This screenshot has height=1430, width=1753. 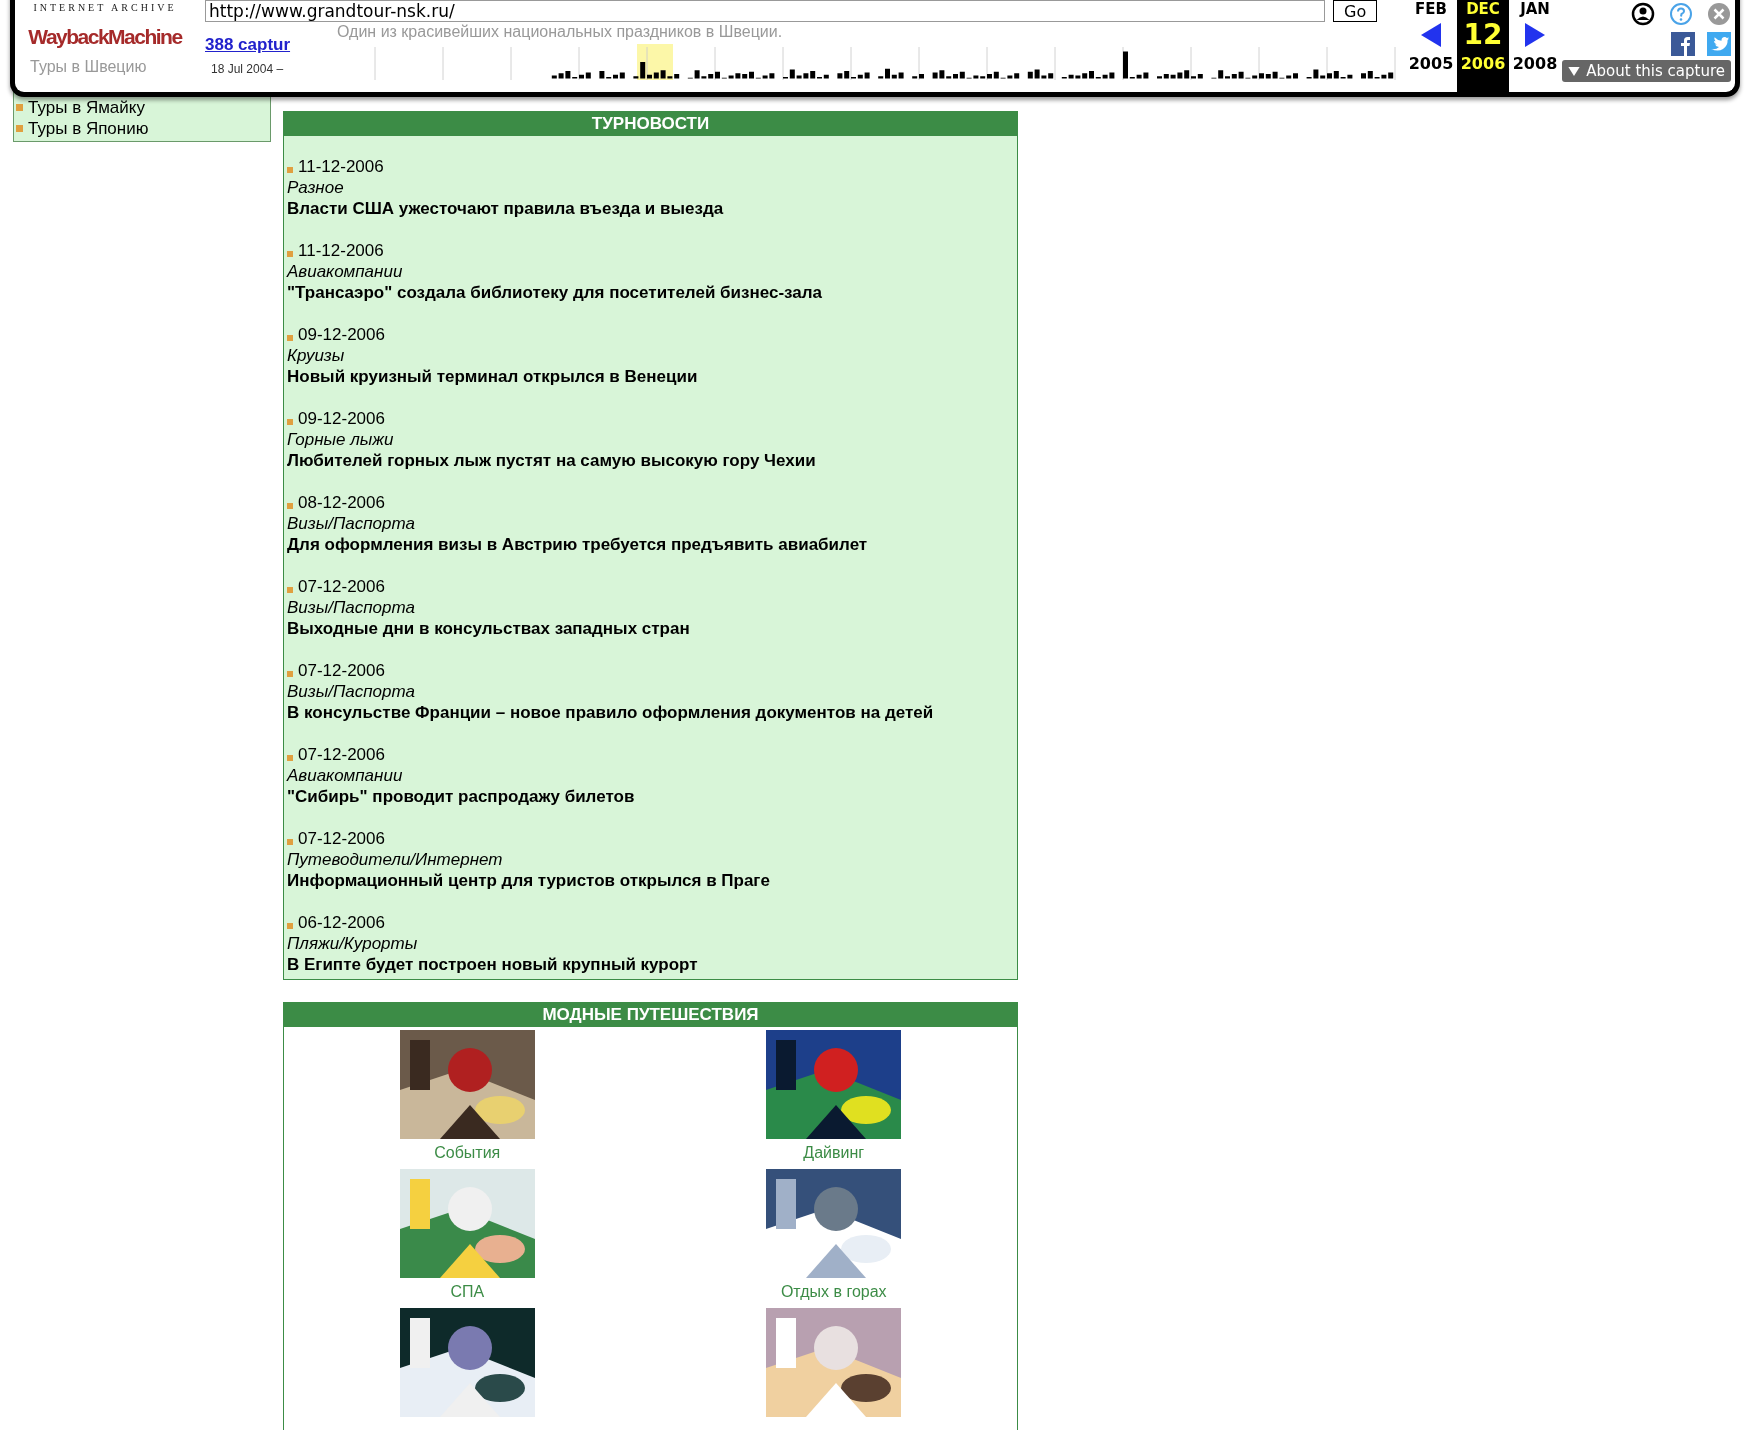 I want to click on current-date: DEC 12 2006, so click(x=1483, y=46).